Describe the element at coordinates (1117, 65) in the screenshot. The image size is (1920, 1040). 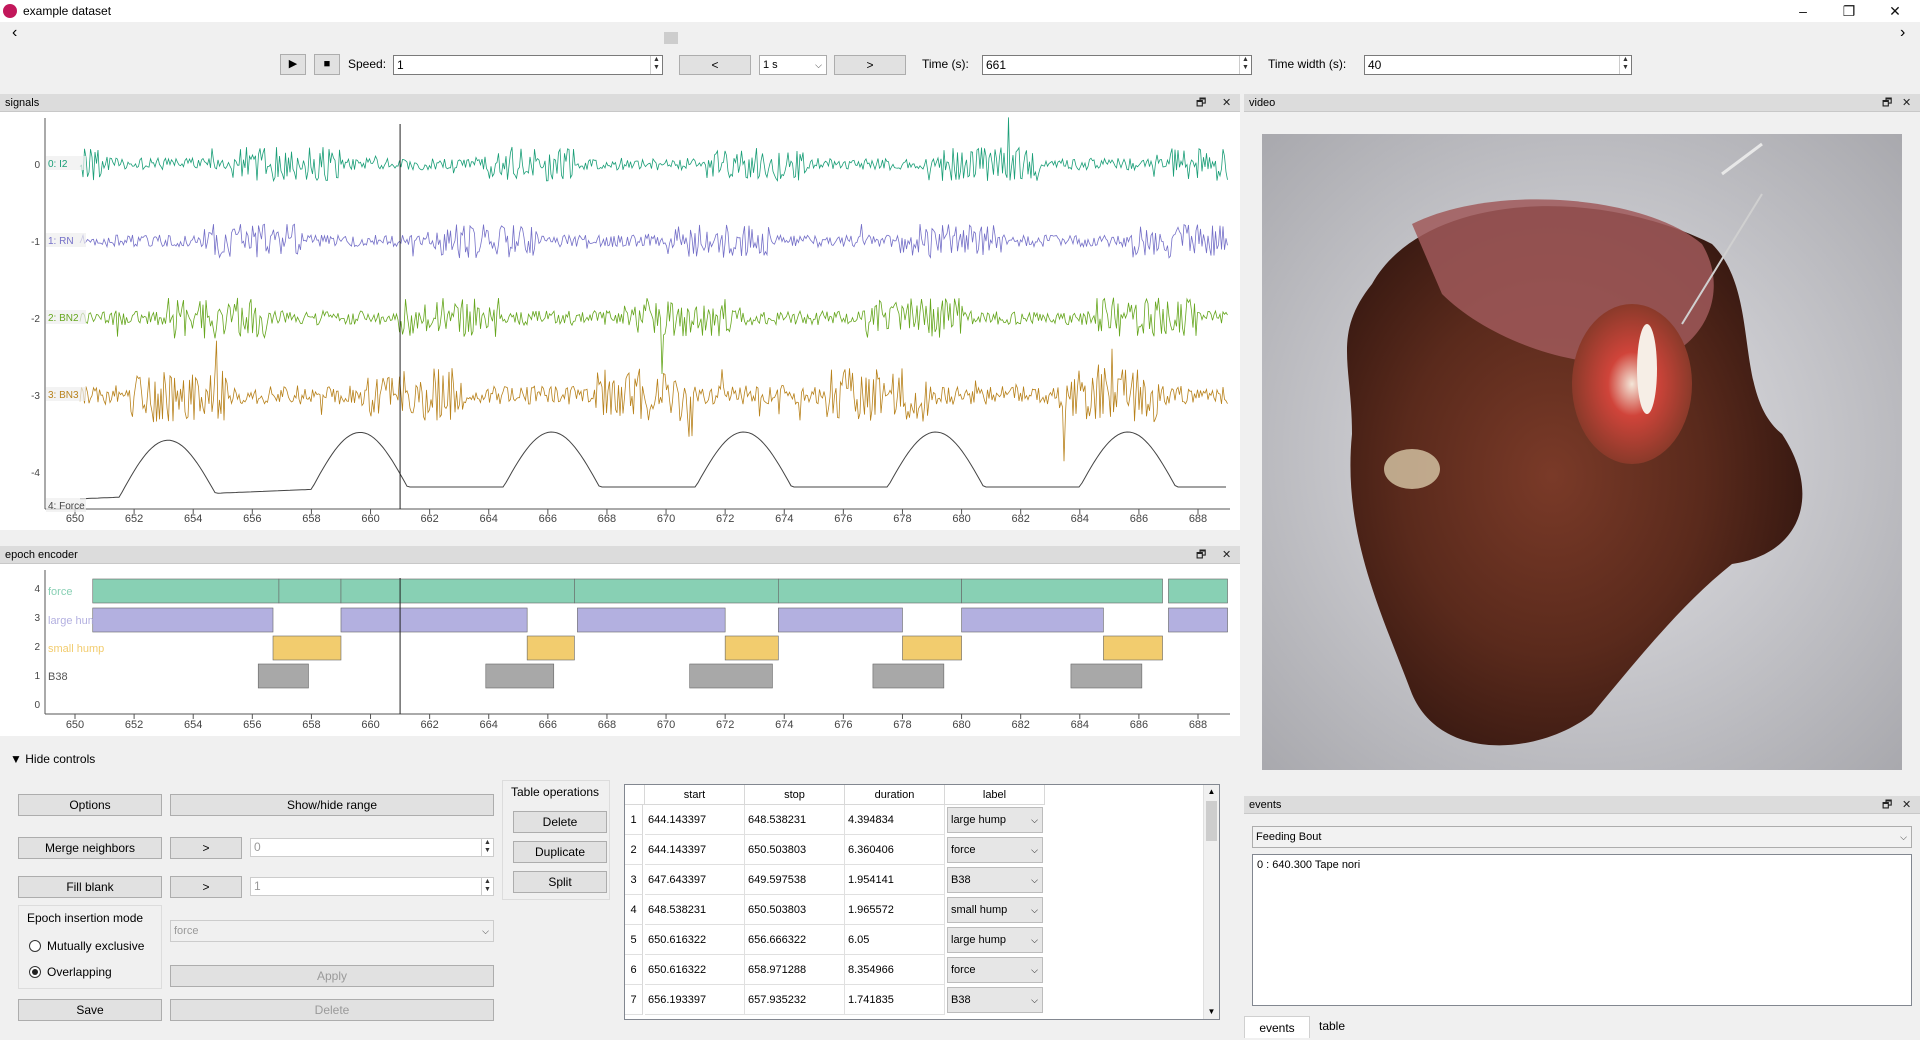
I see `time-input: 661 ▲ ▼` at that location.